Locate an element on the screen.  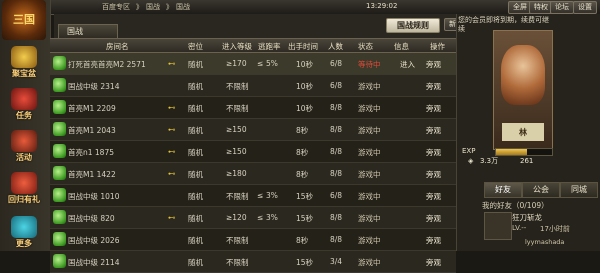
crumb-mode: 国战 is located at coordinates (153, 7).